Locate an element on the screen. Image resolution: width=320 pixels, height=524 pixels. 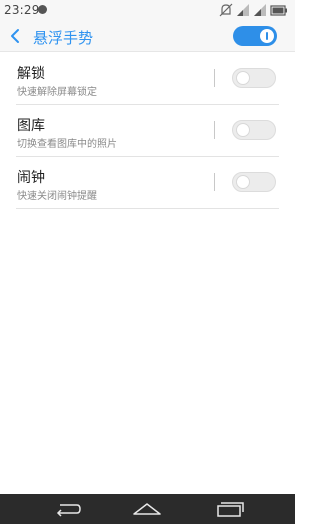
unlock-toggle is located at coordinates (254, 78).